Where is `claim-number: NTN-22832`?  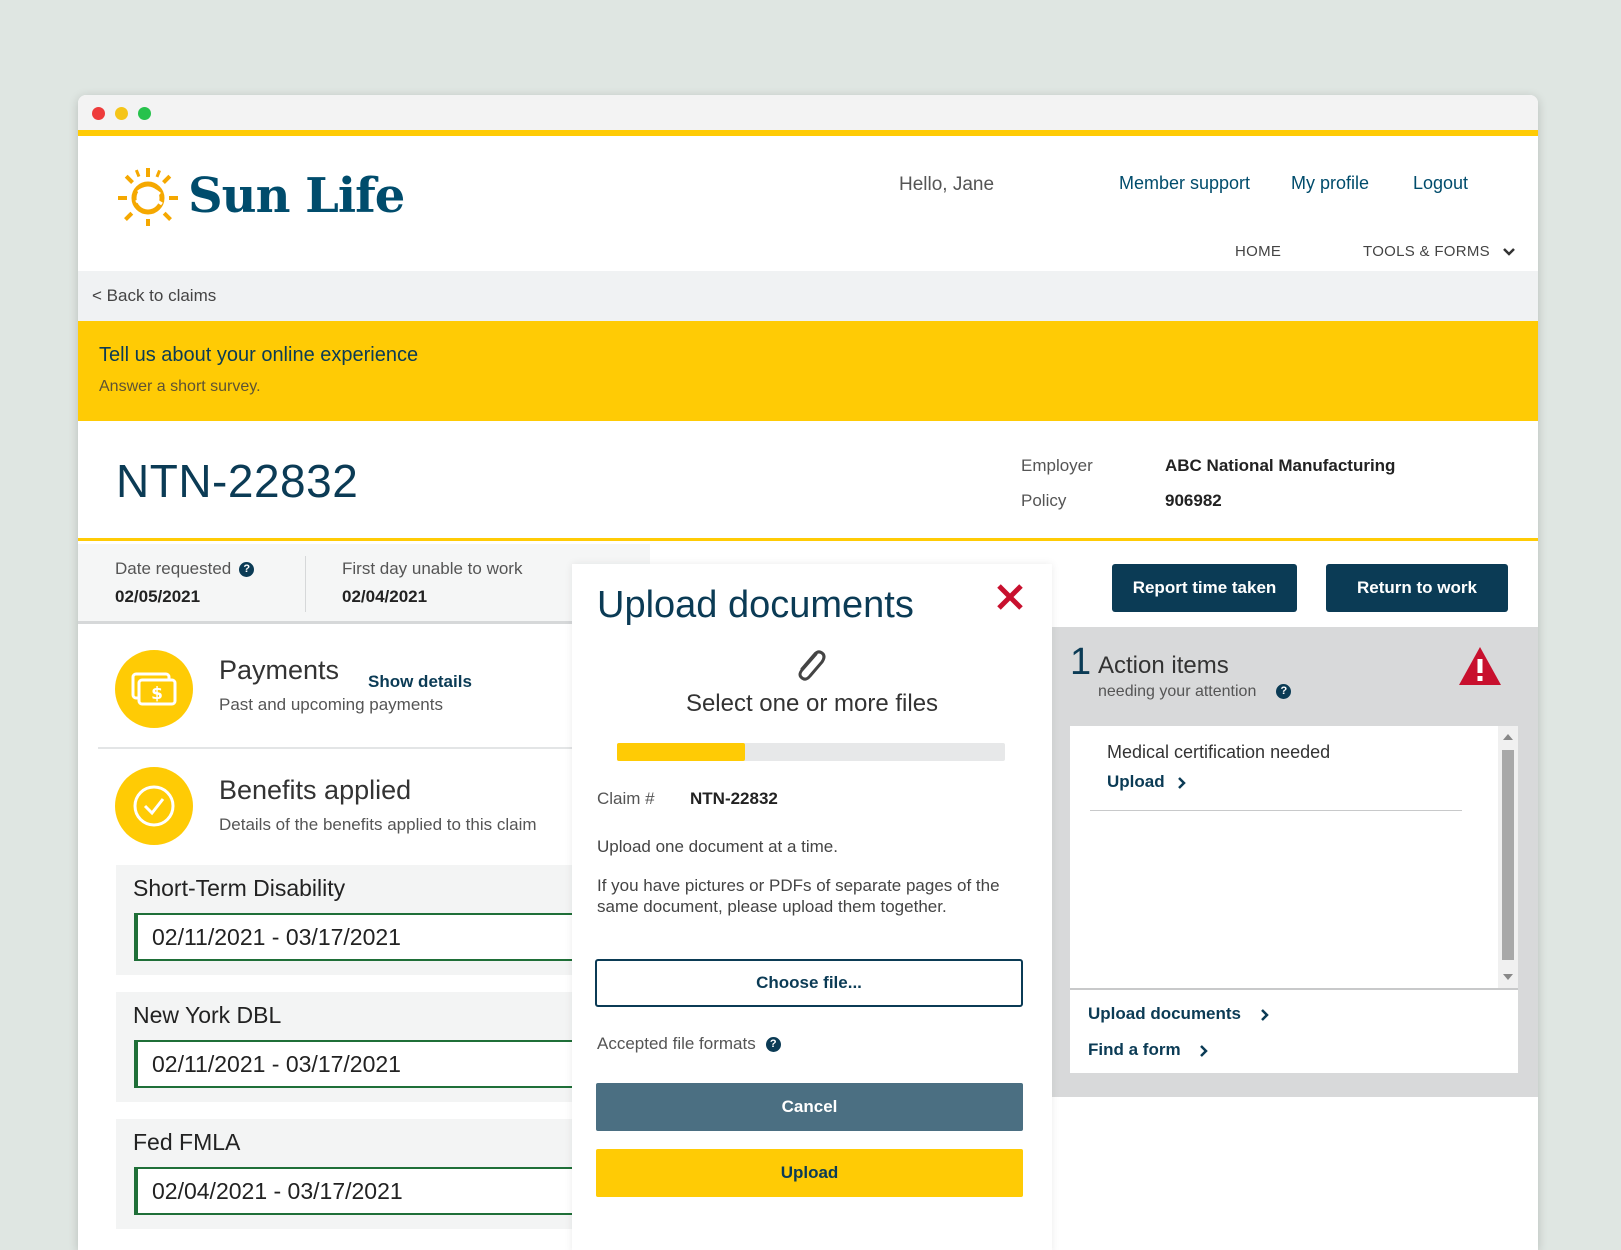 claim-number: NTN-22832 is located at coordinates (237, 481).